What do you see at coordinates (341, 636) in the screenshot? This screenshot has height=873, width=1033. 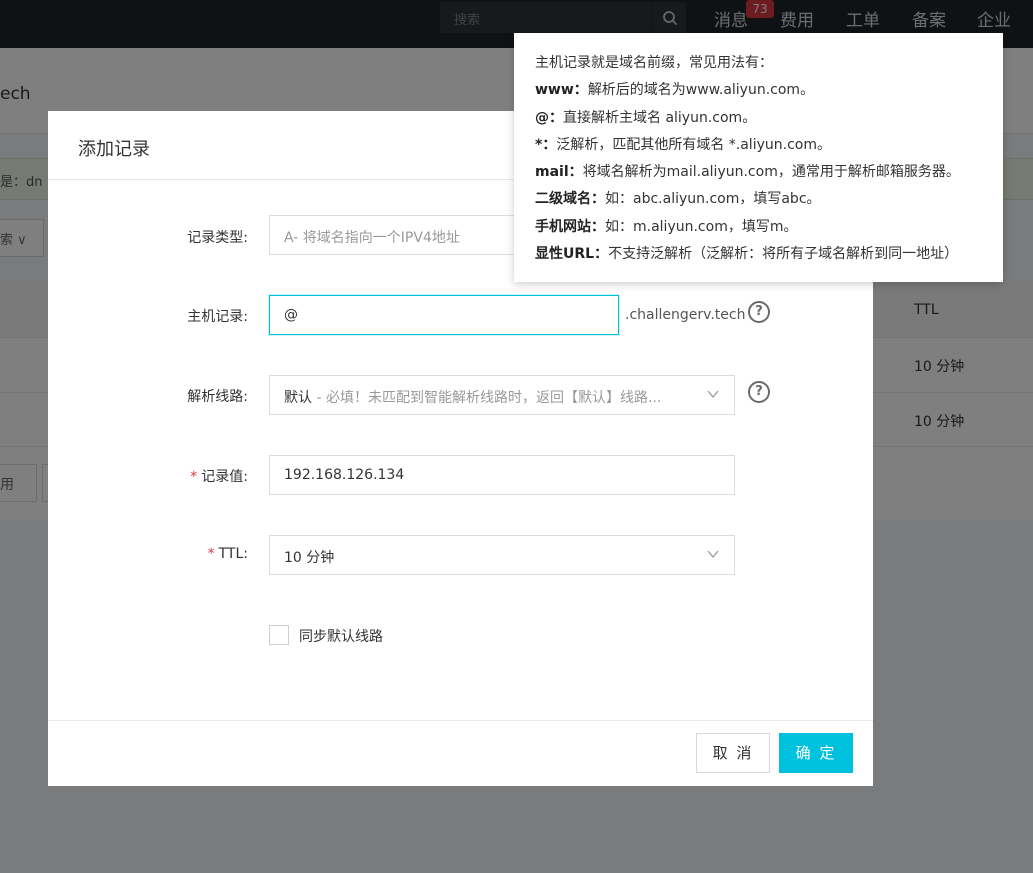 I see `sync-default-line-label: 同步默认线路` at bounding box center [341, 636].